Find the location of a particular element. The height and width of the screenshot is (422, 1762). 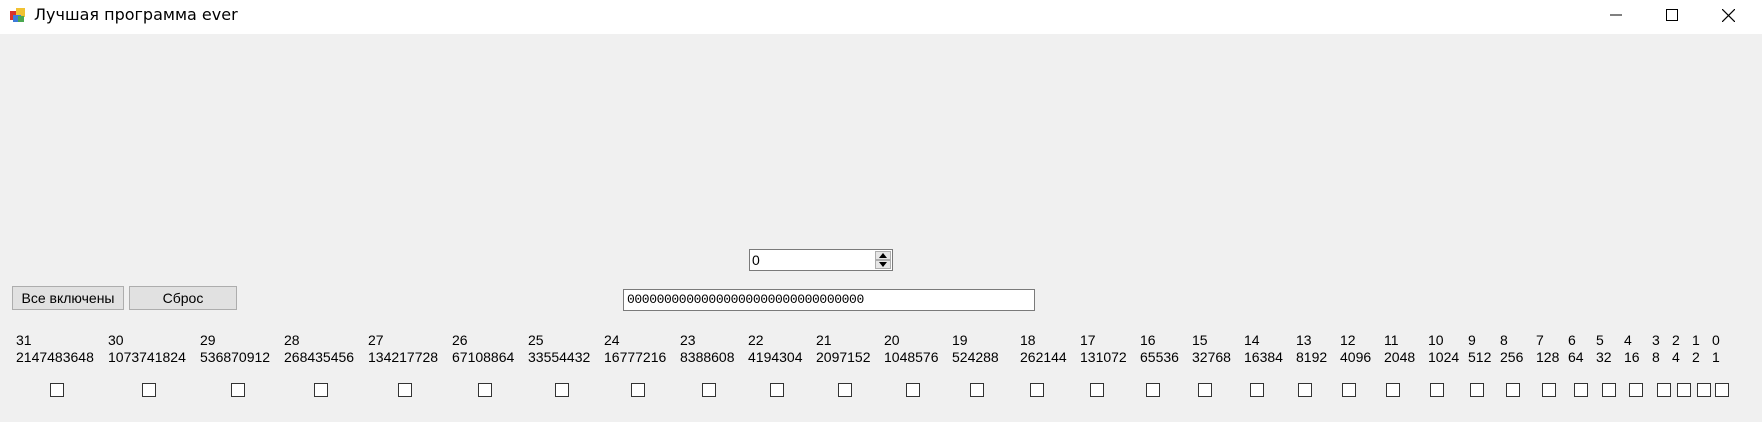

bit-column-8: 8 256 is located at coordinates (1512, 364).